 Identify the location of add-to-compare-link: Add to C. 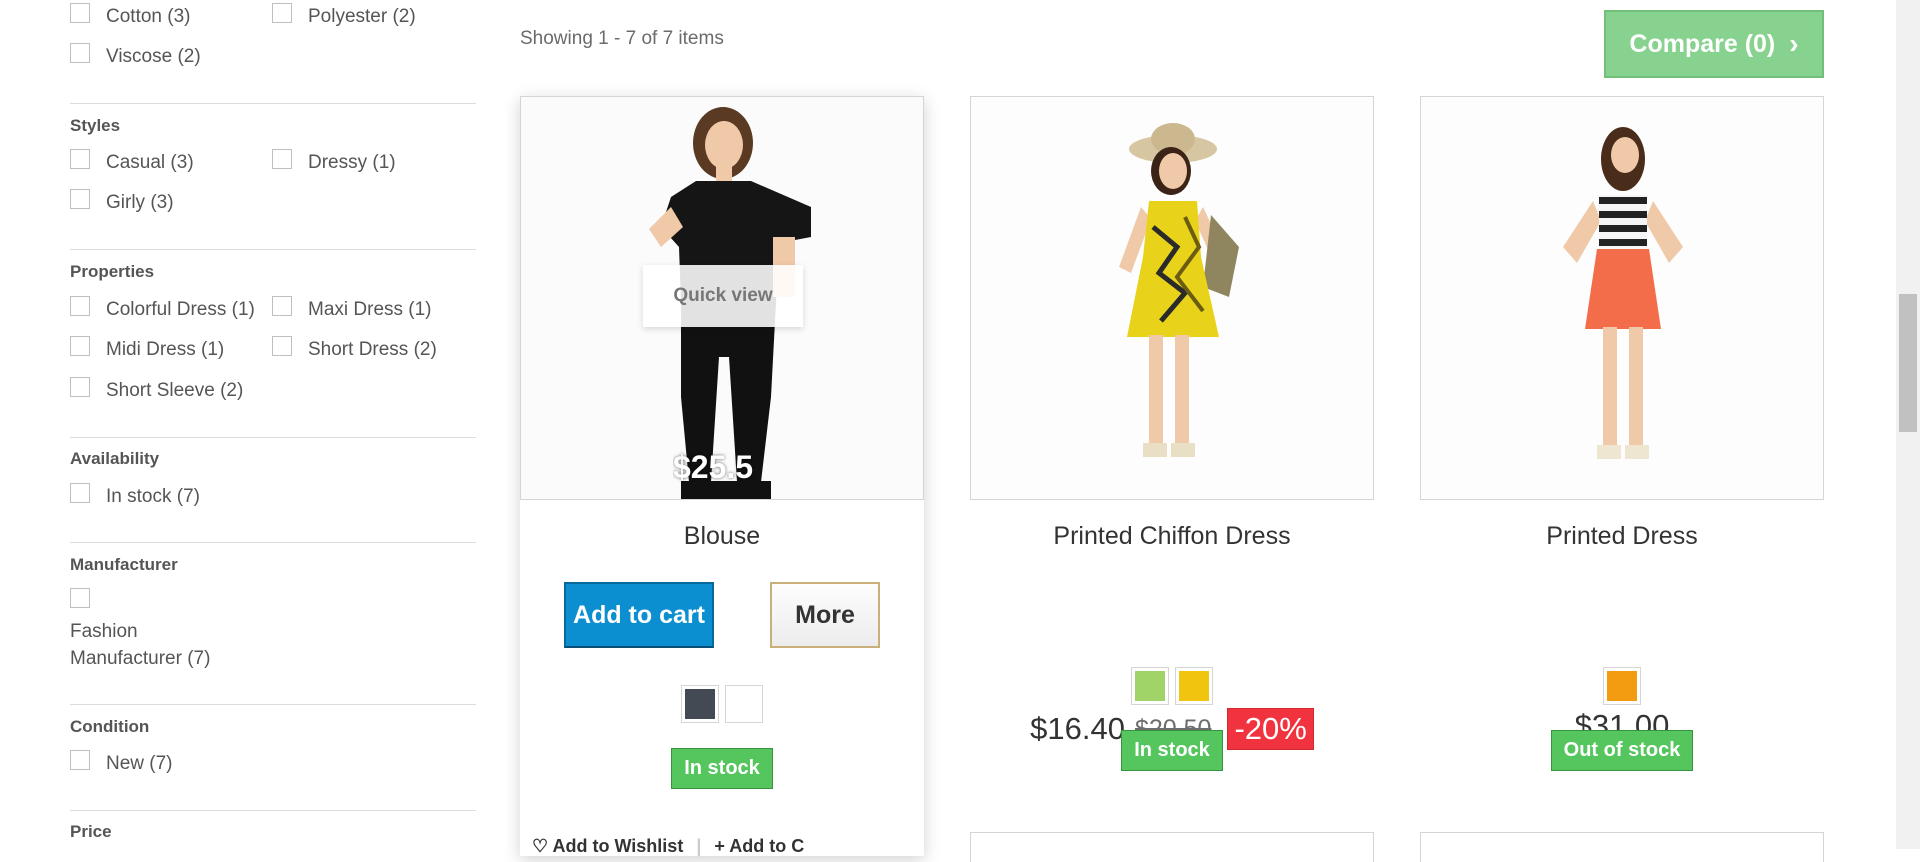
(766, 846).